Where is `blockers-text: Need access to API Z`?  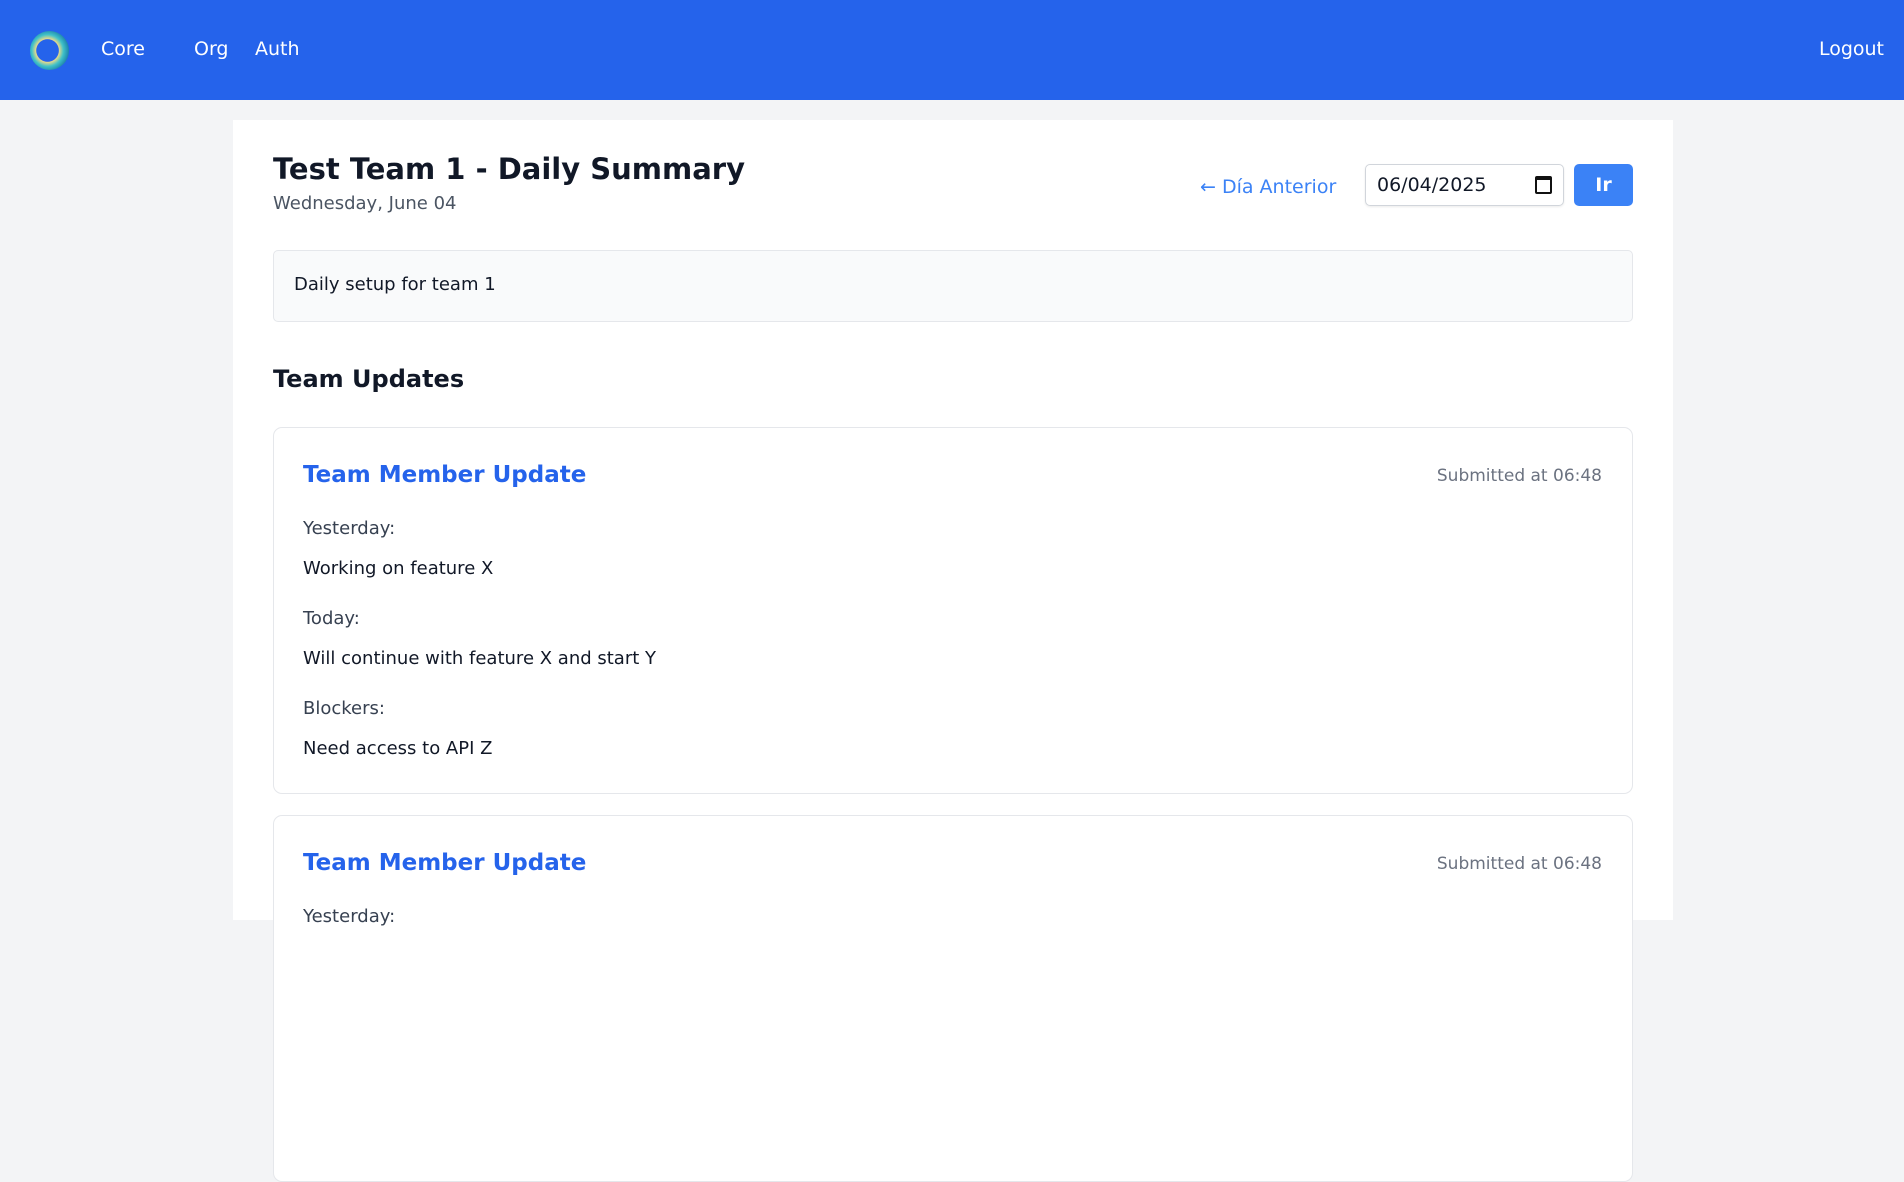
blockers-text: Need access to API Z is located at coordinates (398, 748).